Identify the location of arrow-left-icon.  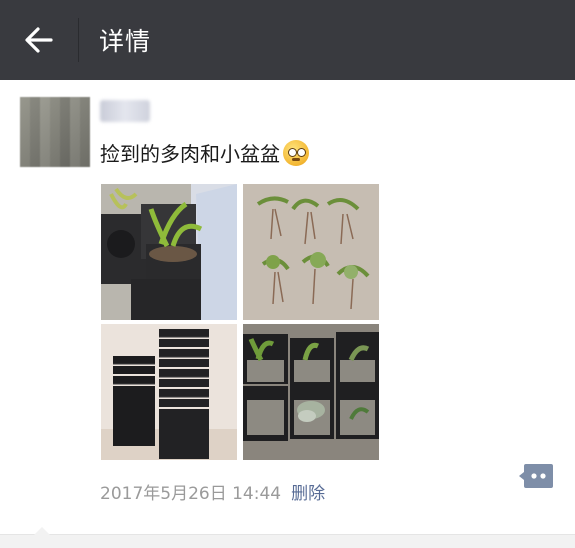
(39, 40).